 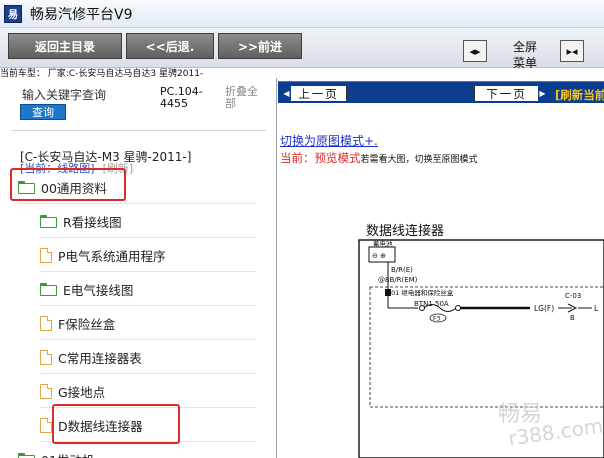 I want to click on fullscreen-label: 全屏, so click(x=524, y=47).